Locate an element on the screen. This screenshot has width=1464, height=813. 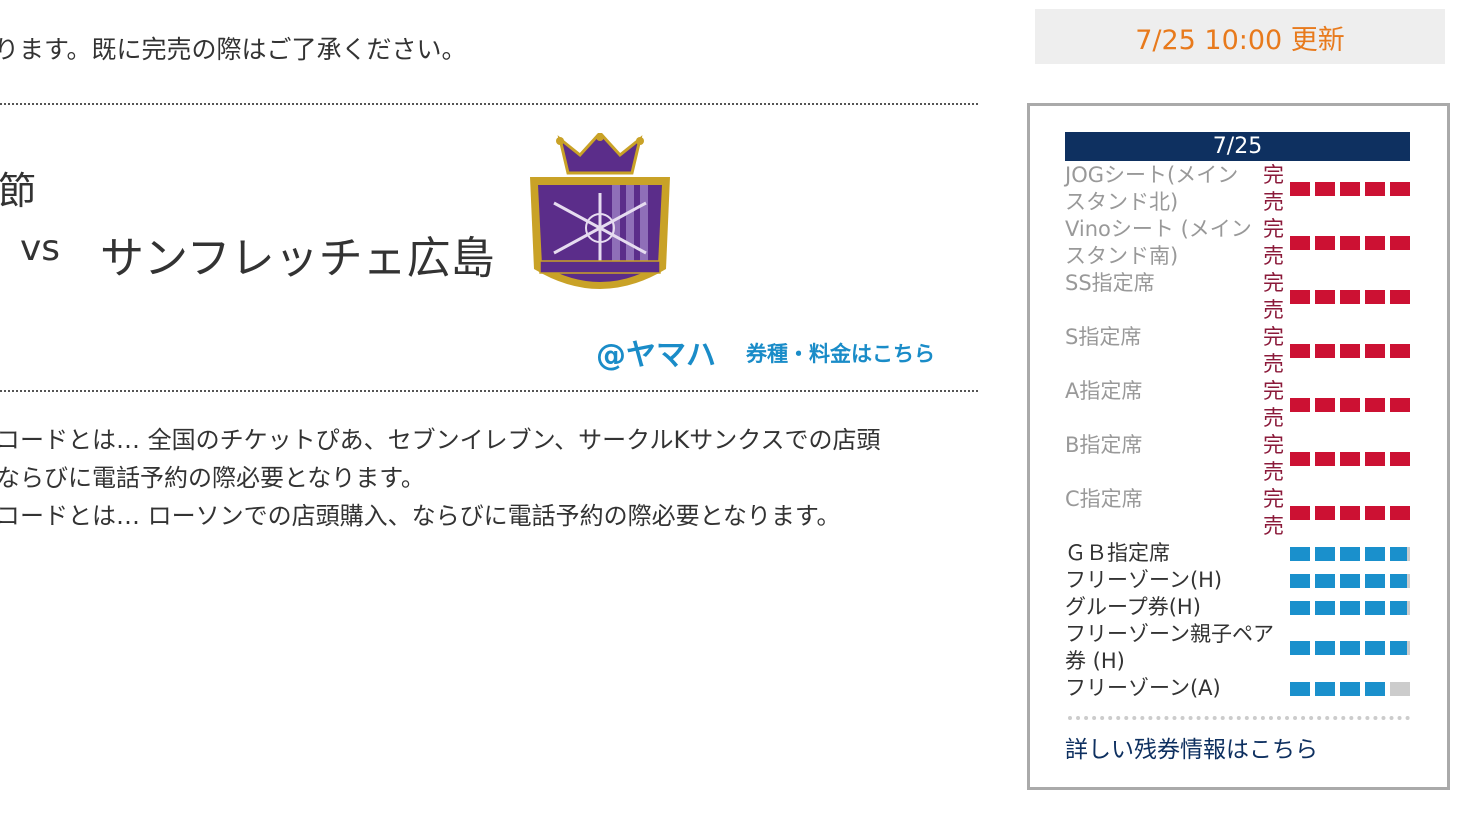
seat-name: SS指定席 is located at coordinates (1110, 283).